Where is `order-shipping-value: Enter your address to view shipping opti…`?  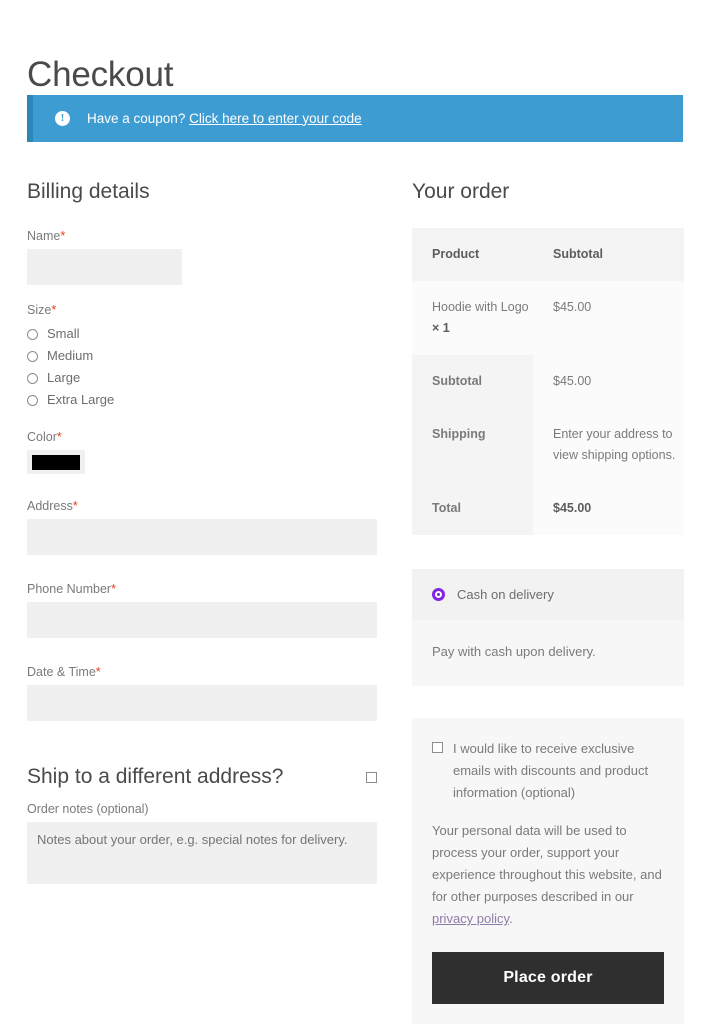
order-shipping-value: Enter your address to view shipping opti… is located at coordinates (608, 445).